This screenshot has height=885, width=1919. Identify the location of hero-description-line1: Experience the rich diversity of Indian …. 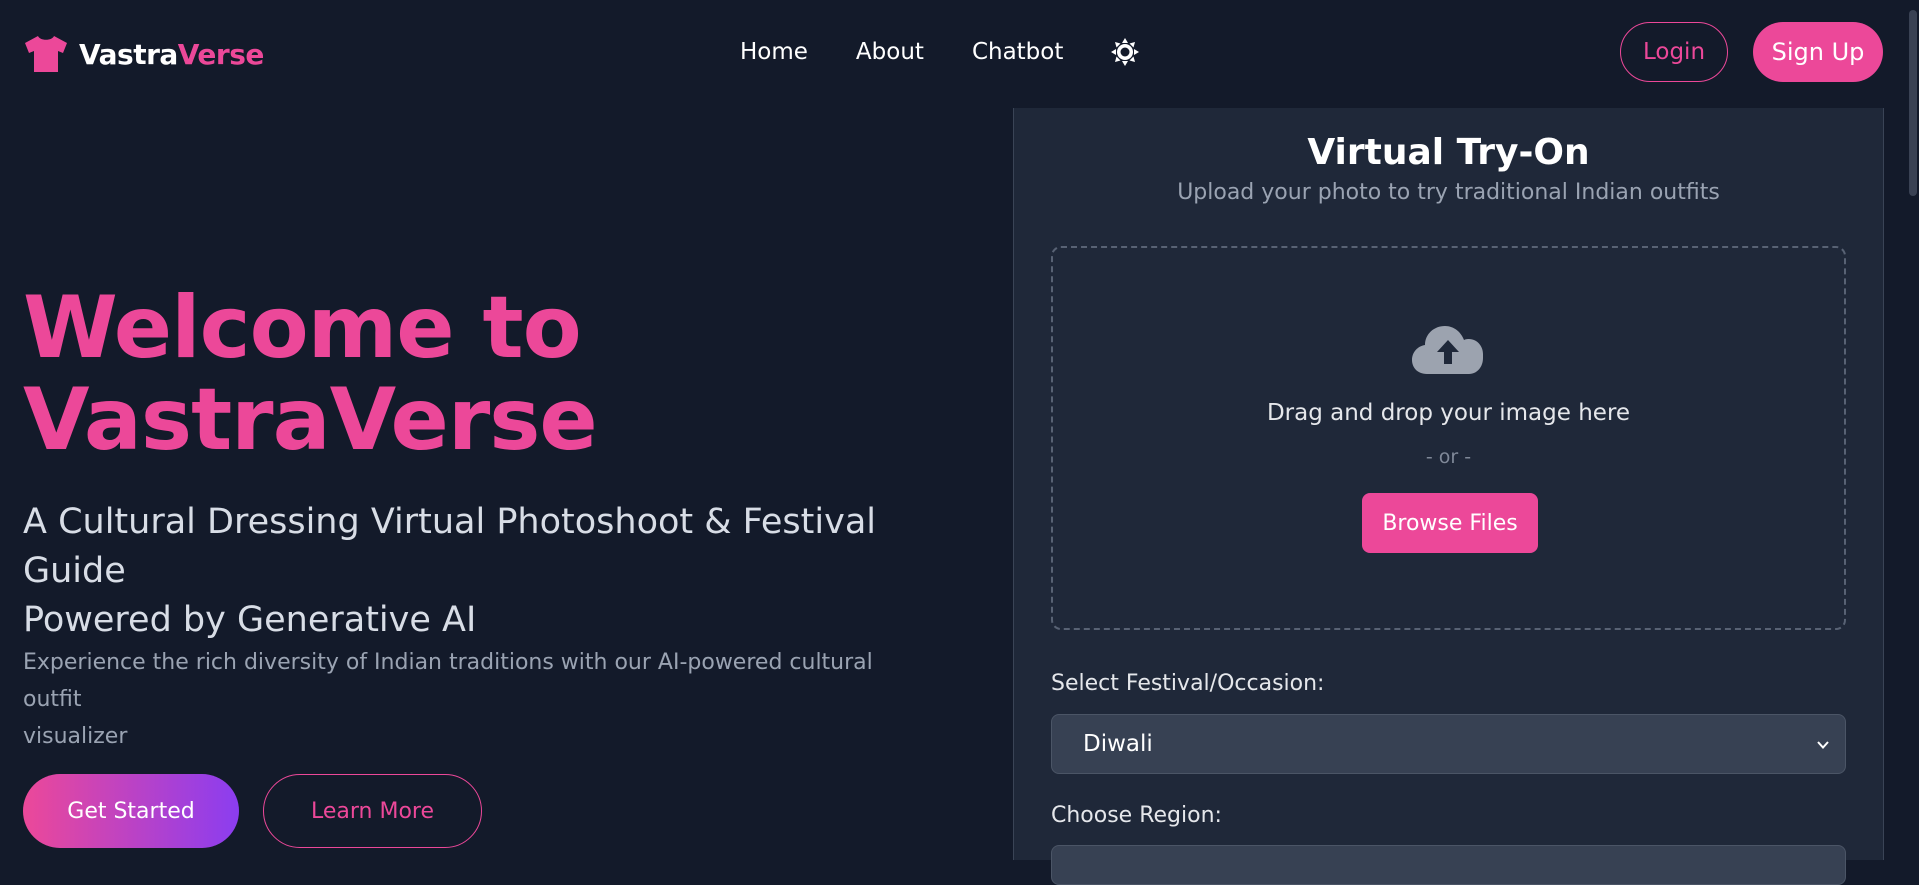
(448, 681).